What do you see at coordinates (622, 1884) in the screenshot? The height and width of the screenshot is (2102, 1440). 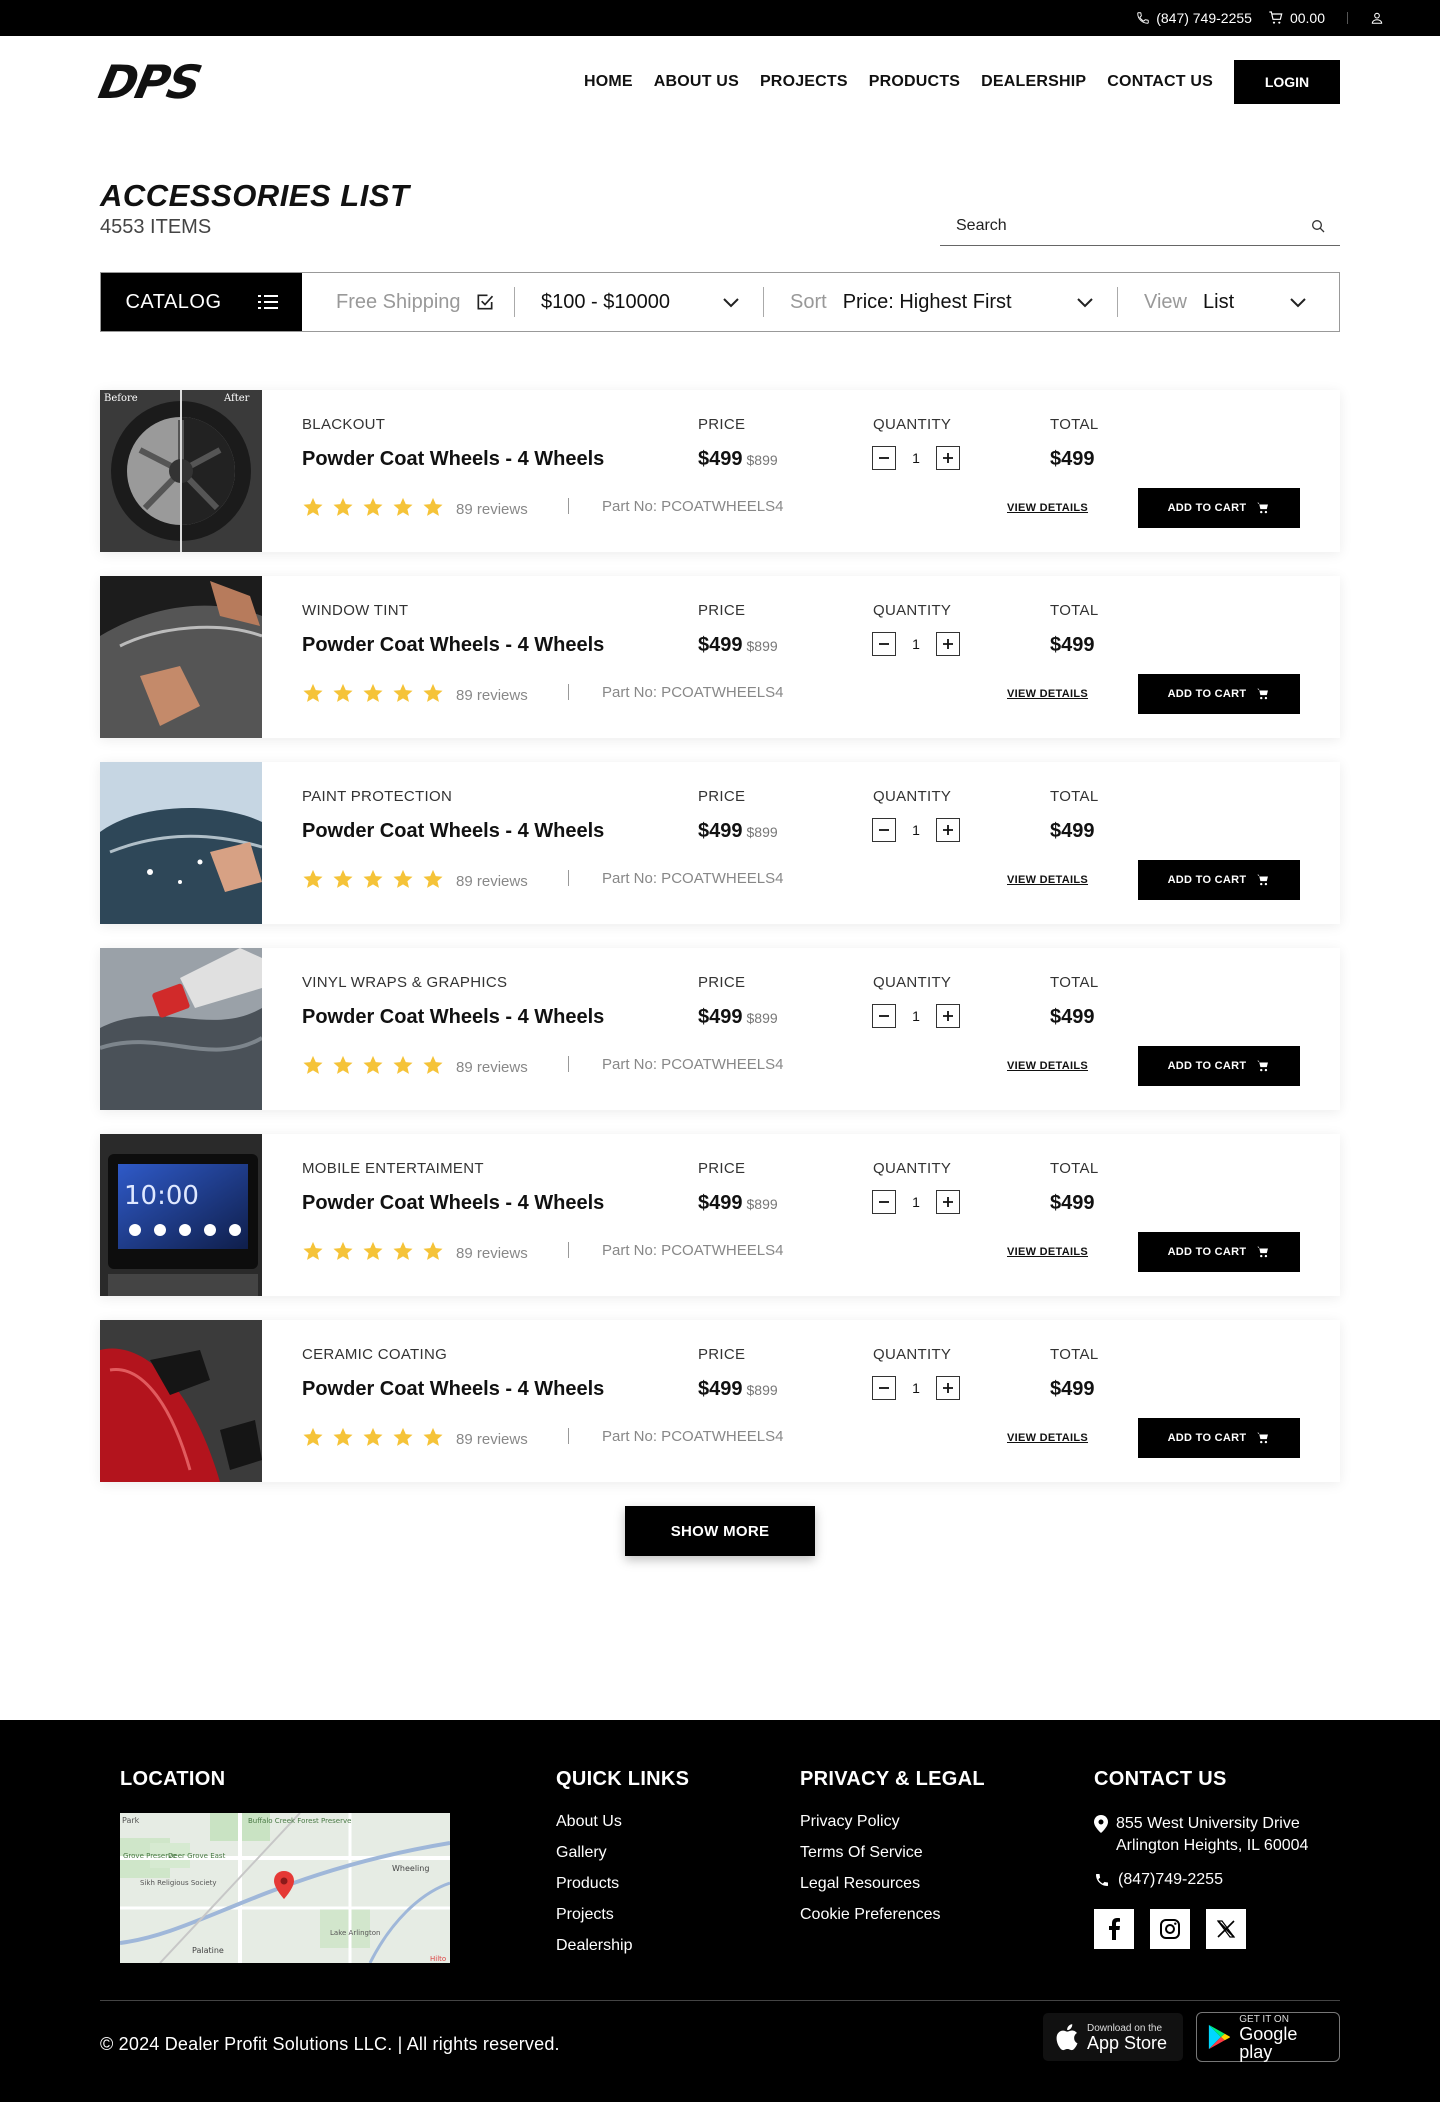 I see `footer-link-products: Products` at bounding box center [622, 1884].